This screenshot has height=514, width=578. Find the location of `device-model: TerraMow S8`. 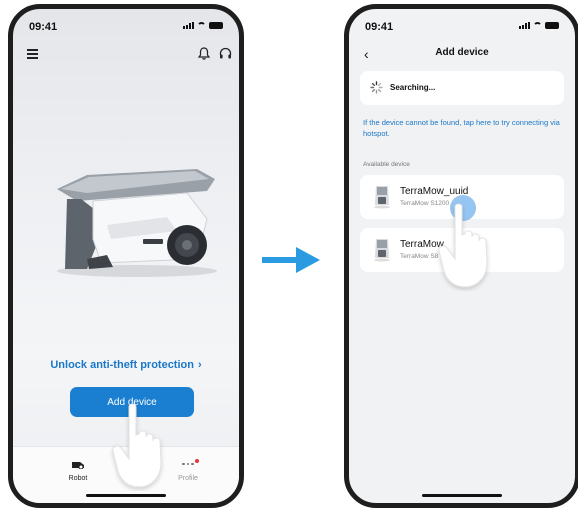

device-model: TerraMow S8 is located at coordinates (419, 256).